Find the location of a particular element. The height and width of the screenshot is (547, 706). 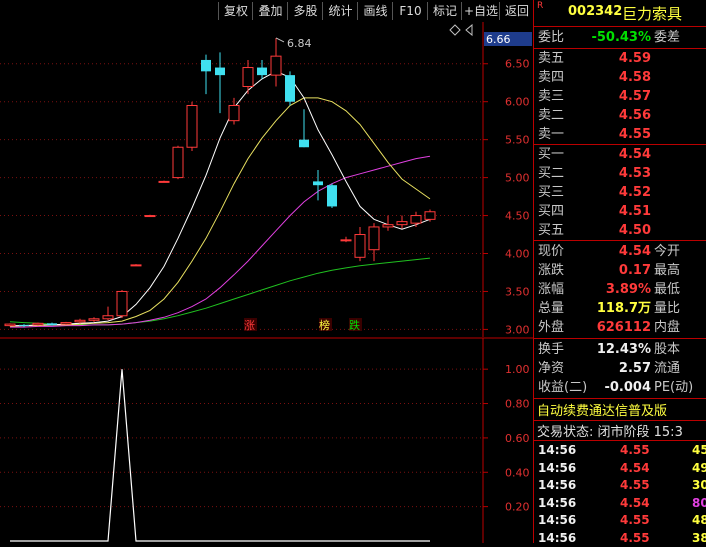

ask-label: 卖一 is located at coordinates (551, 134).